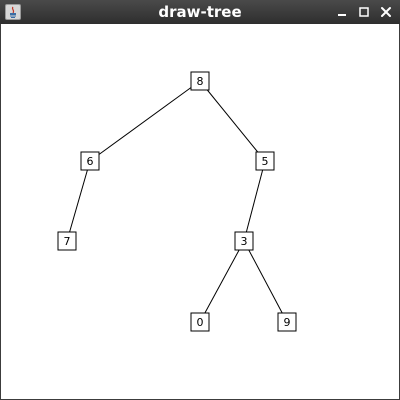 The image size is (400, 400). I want to click on java-icon, so click(13, 12).